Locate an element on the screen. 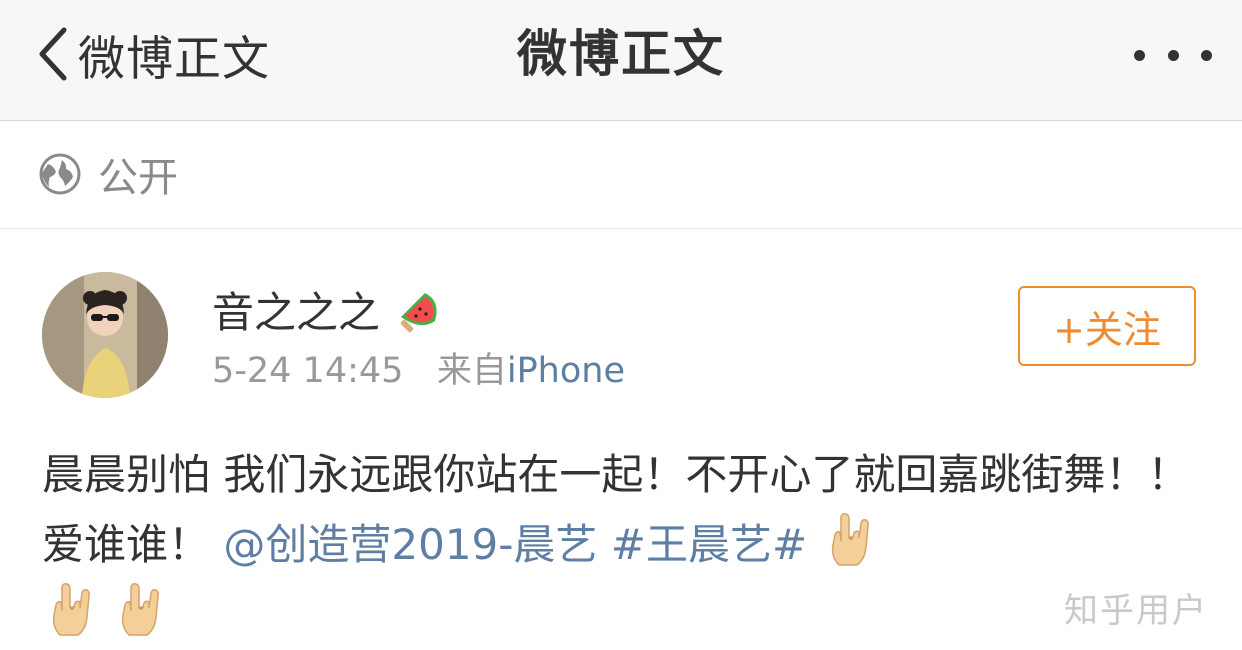 This screenshot has width=1242, height=650. username: 音之之之 is located at coordinates (296, 313).